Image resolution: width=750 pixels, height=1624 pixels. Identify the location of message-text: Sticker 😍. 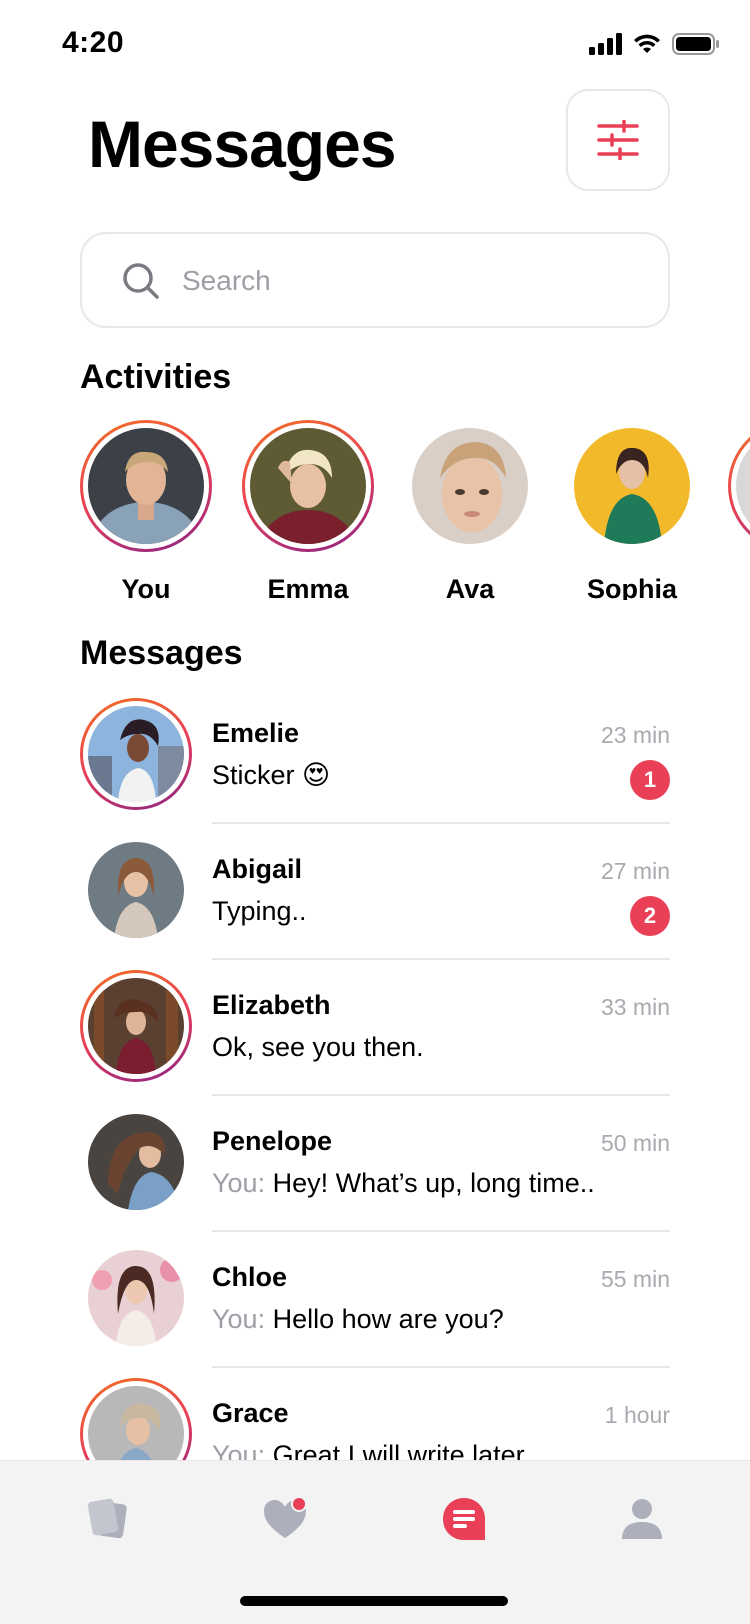
(271, 775).